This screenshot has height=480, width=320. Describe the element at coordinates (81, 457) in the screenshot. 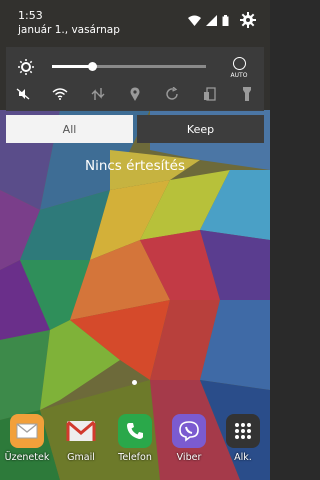

I see `dock-app-label: Gmail` at that location.